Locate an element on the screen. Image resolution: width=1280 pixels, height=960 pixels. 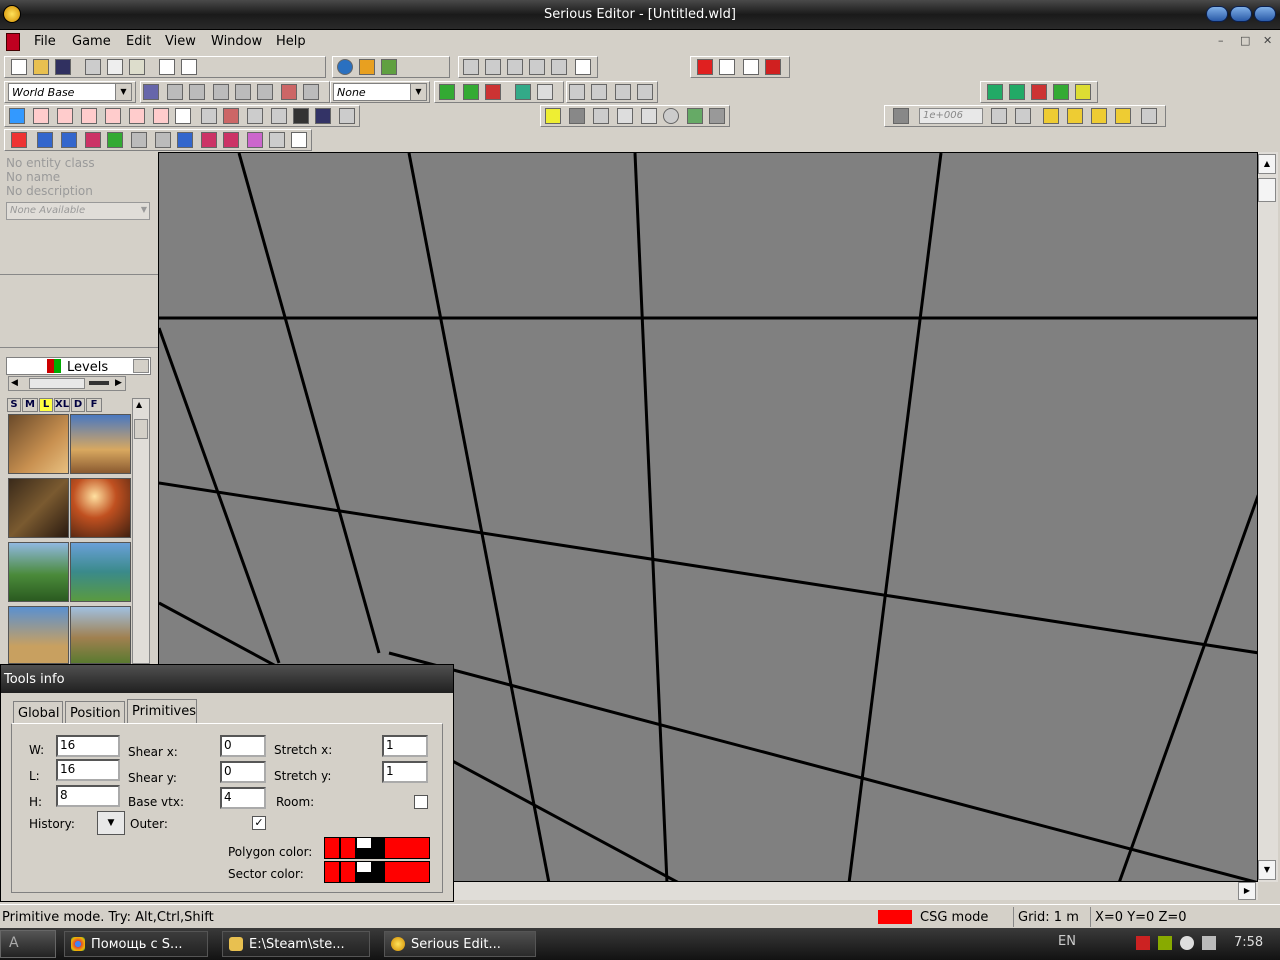
layer-3-icon is located at coordinates (493, 92).